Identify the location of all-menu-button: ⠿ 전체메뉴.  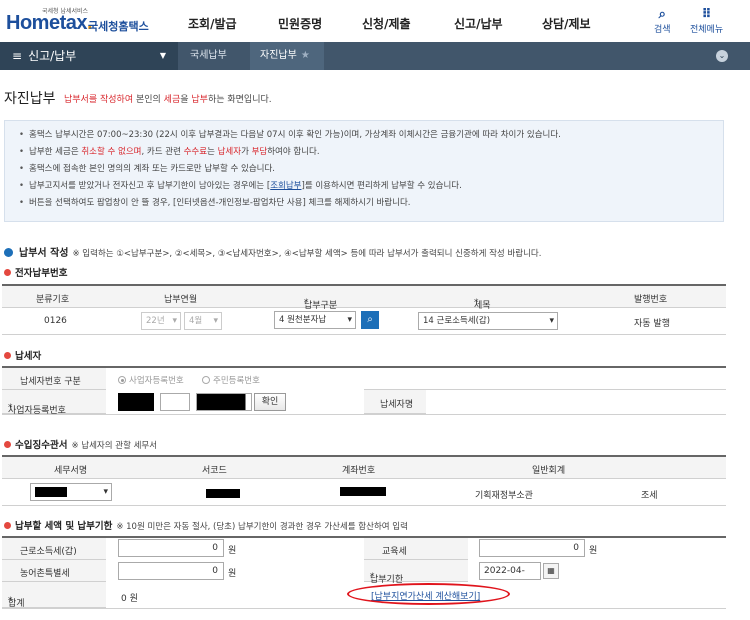
(707, 21).